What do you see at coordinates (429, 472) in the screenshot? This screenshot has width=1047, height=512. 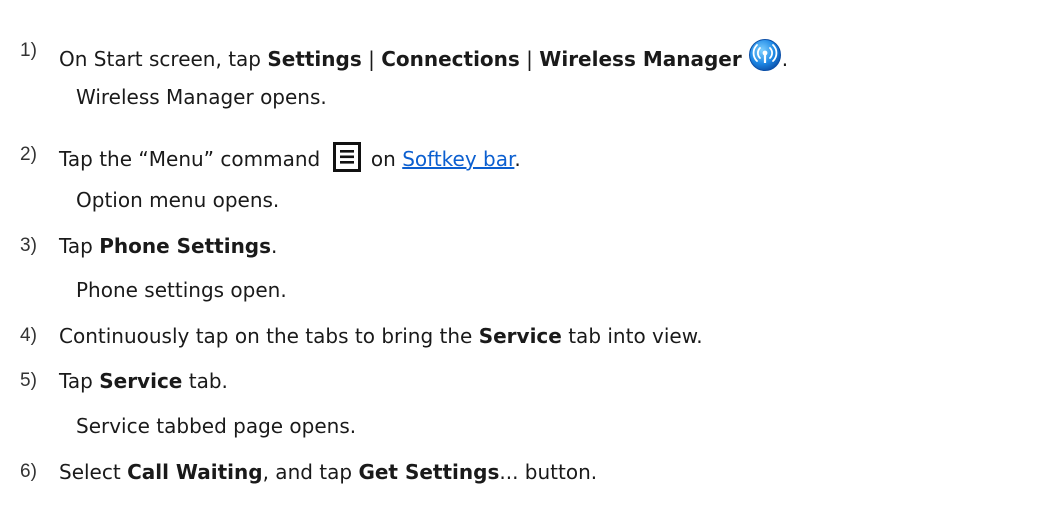 I see `get-settings-label: Get Settings` at bounding box center [429, 472].